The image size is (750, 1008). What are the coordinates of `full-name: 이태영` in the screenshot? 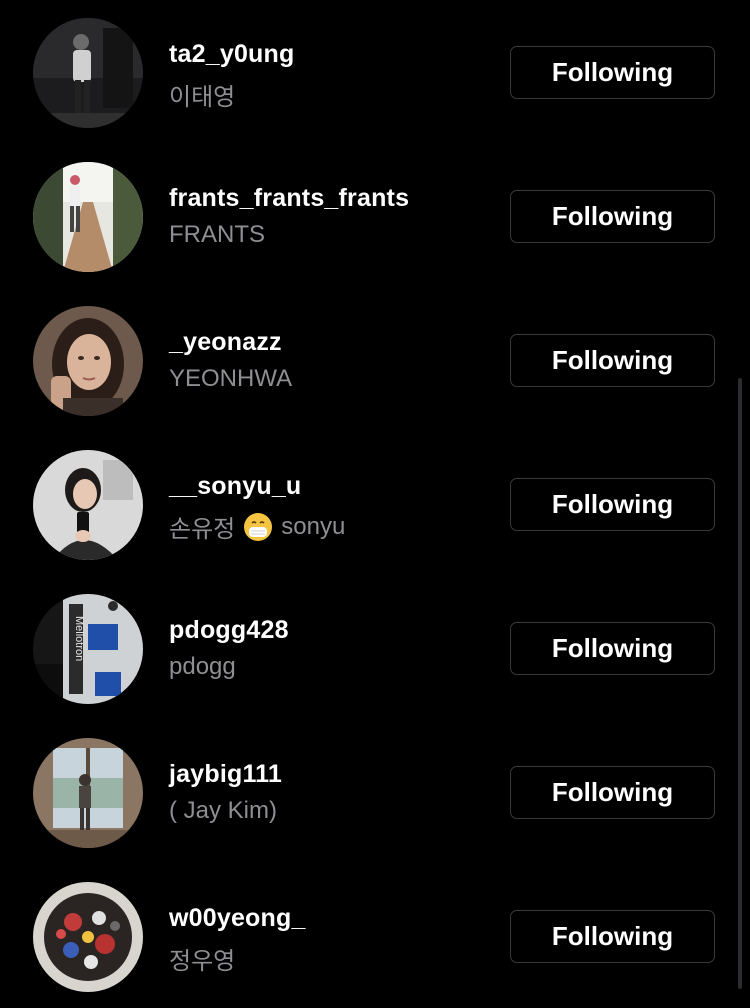 It's located at (202, 94).